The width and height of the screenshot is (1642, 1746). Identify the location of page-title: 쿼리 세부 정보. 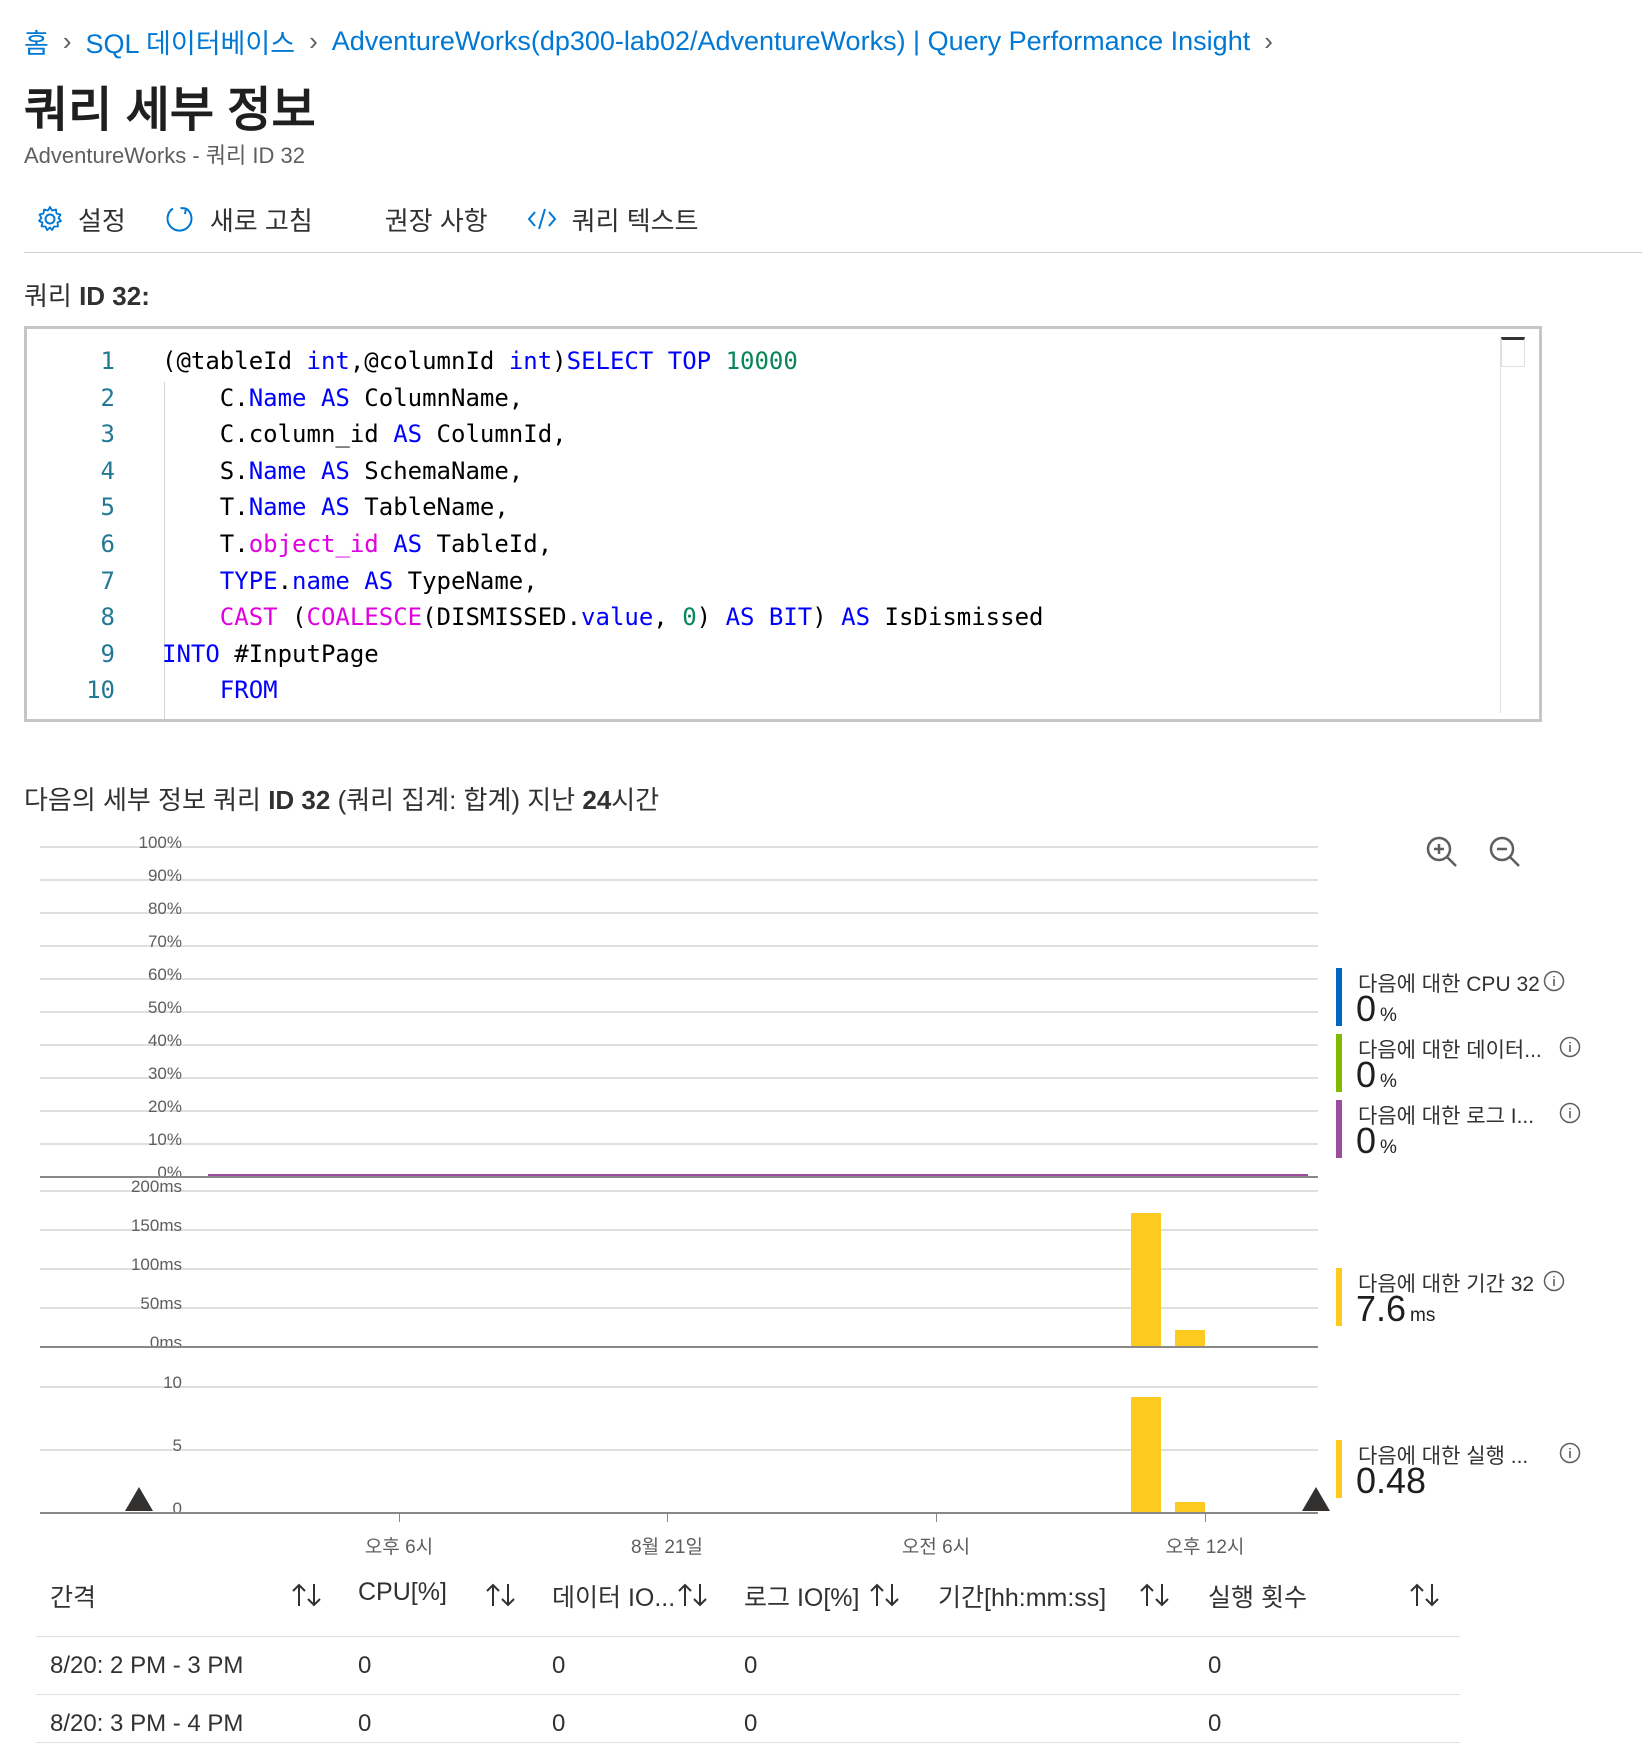
(170, 110).